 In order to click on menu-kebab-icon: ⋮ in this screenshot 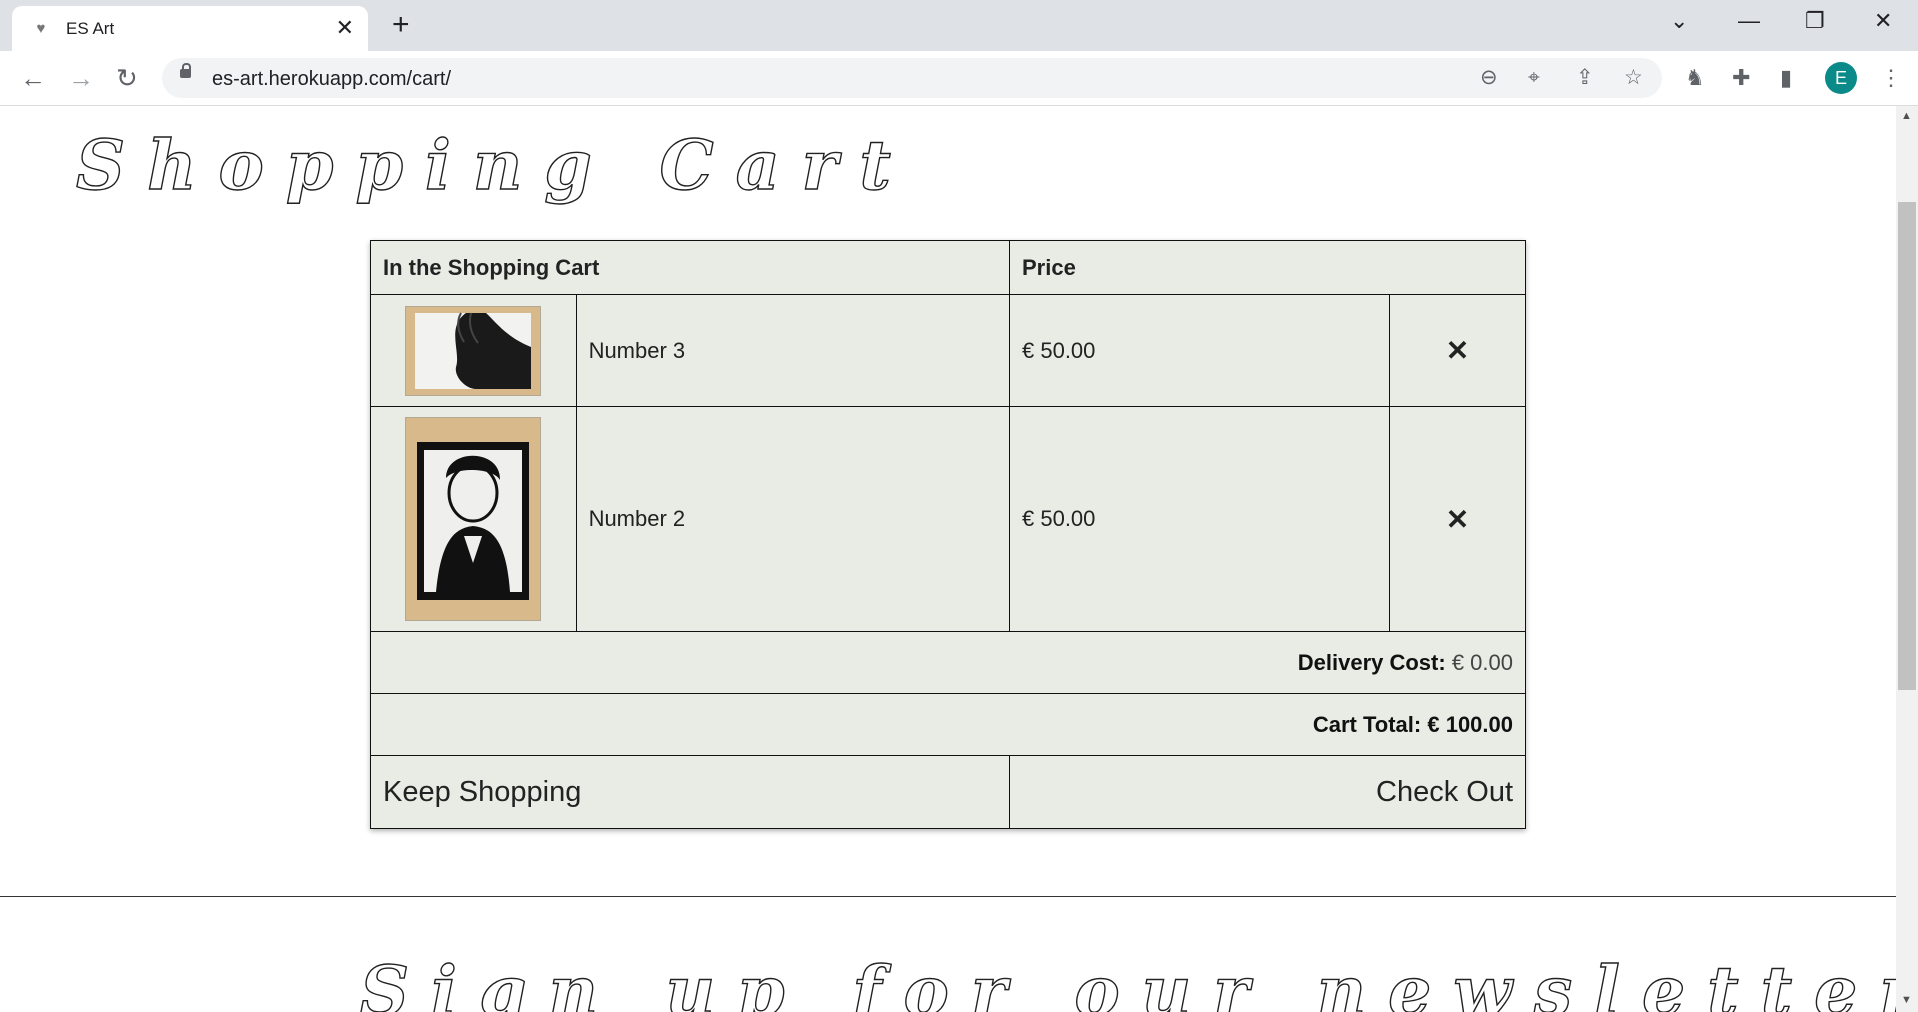, I will do `click(1891, 78)`.